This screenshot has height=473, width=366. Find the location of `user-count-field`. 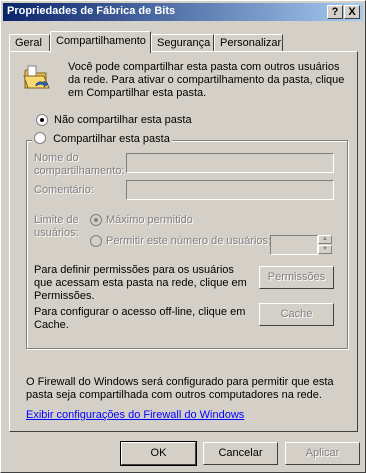

user-count-field is located at coordinates (294, 245).